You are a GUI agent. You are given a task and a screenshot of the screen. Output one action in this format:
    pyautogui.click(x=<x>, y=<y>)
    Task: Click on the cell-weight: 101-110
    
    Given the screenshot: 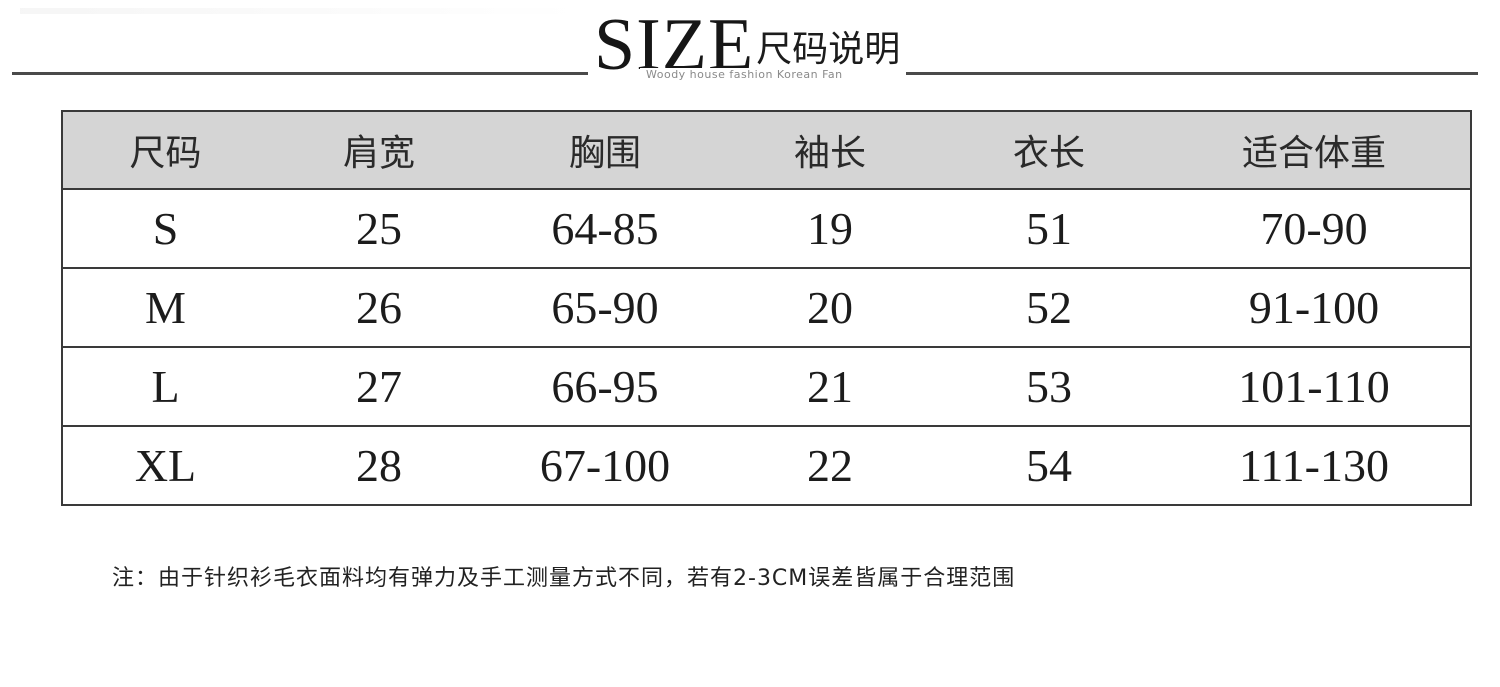 What is the action you would take?
    pyautogui.click(x=1315, y=386)
    